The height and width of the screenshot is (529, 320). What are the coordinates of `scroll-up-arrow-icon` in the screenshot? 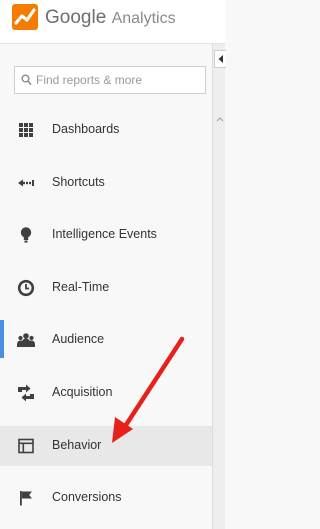 It's located at (220, 119).